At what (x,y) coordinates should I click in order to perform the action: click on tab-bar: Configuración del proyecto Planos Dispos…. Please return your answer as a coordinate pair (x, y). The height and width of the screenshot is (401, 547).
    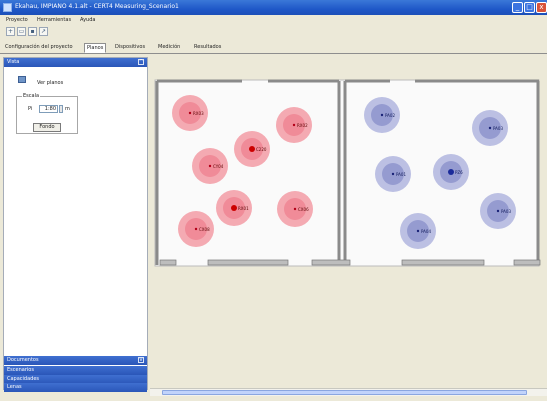
    Looking at the image, I should click on (273, 47).